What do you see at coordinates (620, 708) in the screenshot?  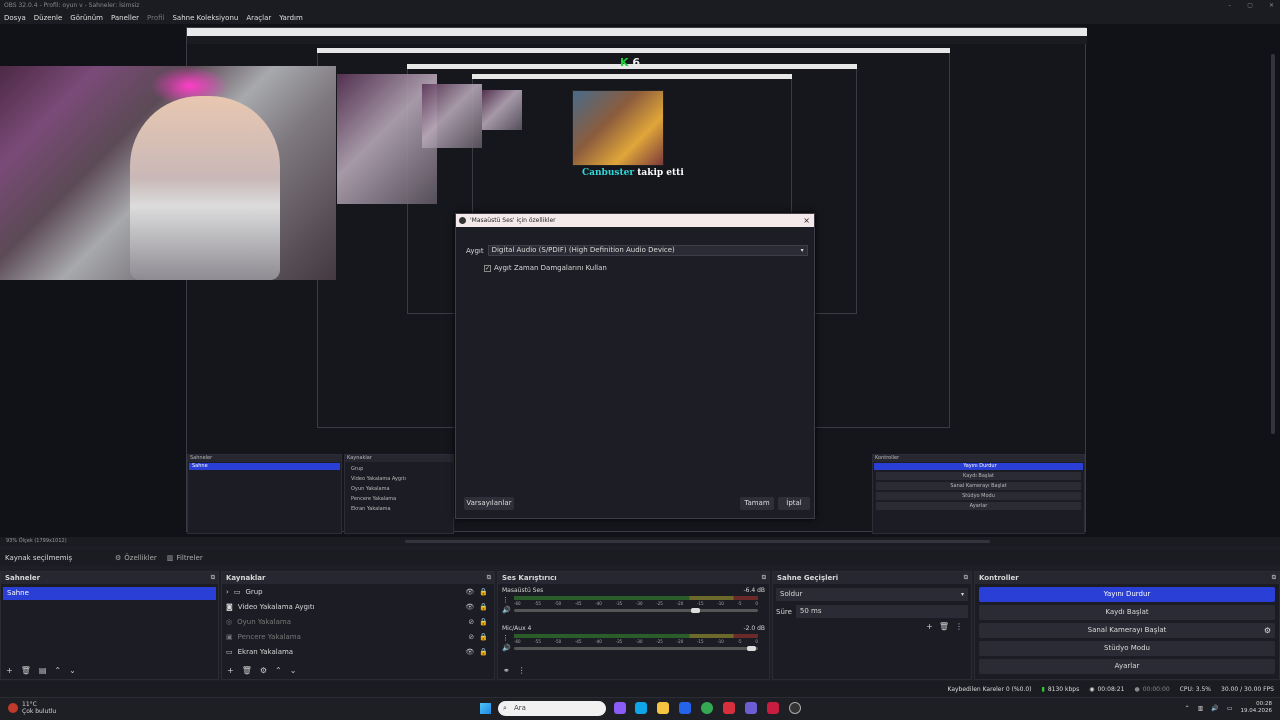 I see `copilot-icon` at bounding box center [620, 708].